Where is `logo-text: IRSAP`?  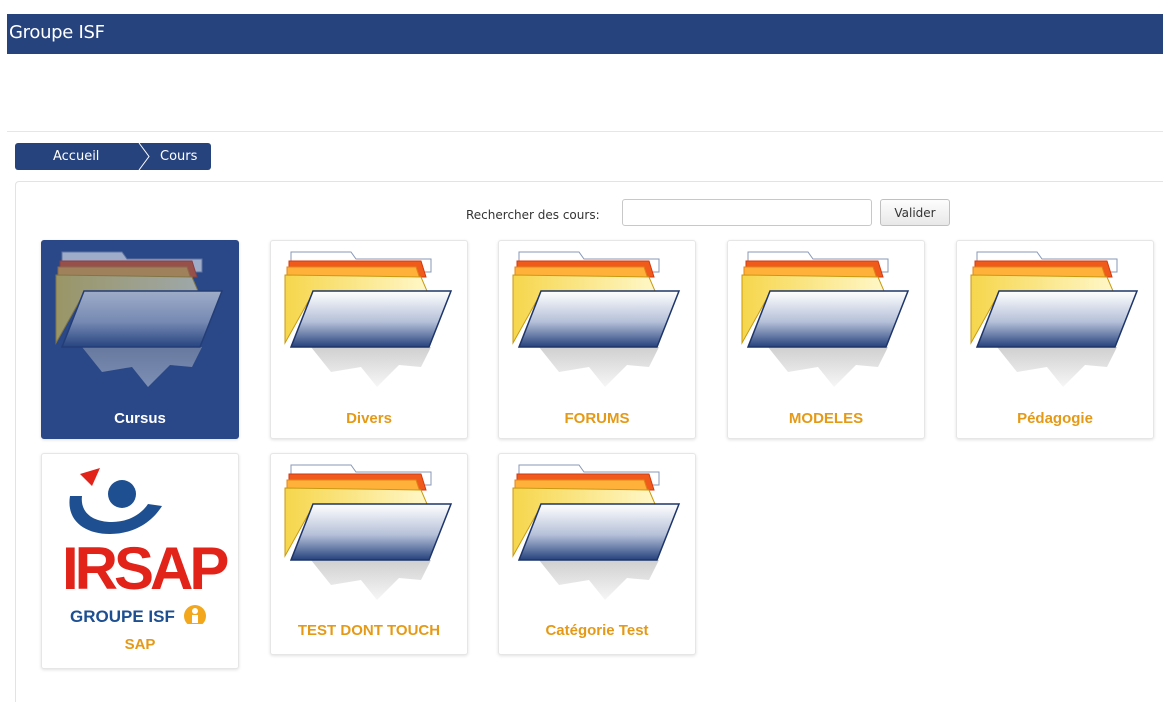
logo-text: IRSAP is located at coordinates (144, 568).